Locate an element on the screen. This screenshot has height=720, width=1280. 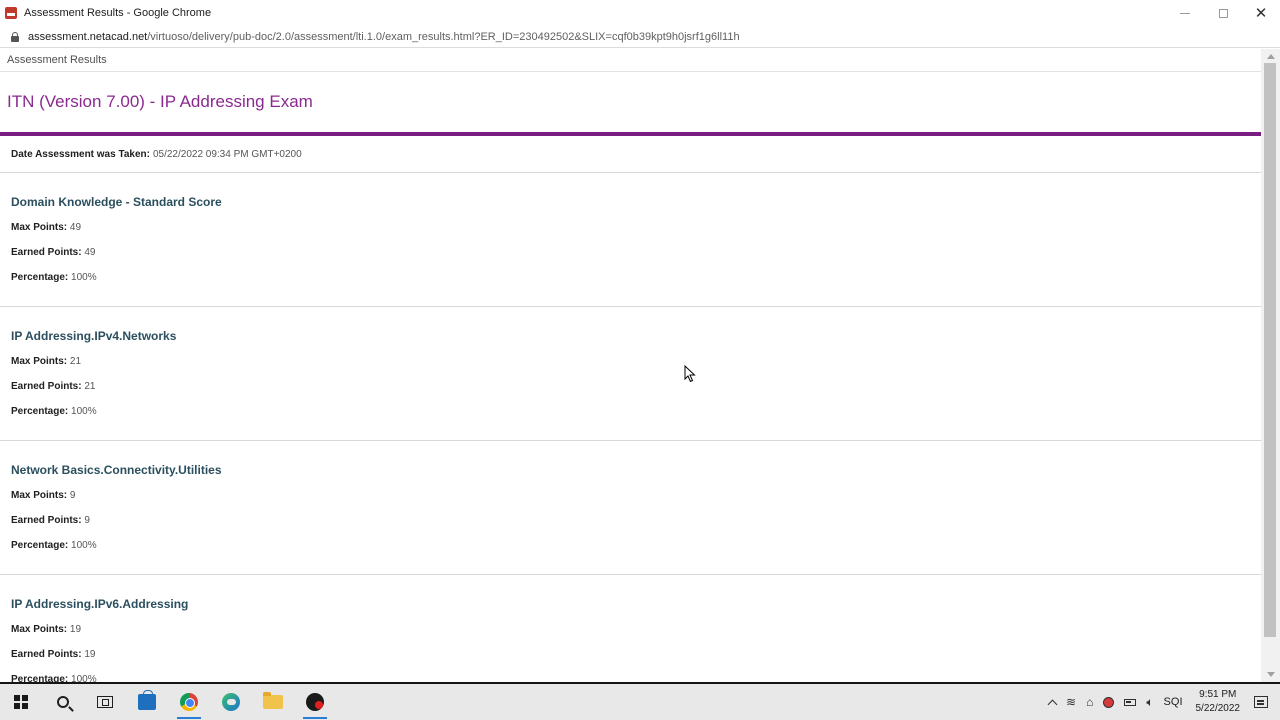
show-hidden-icons-button is located at coordinates (1052, 702).